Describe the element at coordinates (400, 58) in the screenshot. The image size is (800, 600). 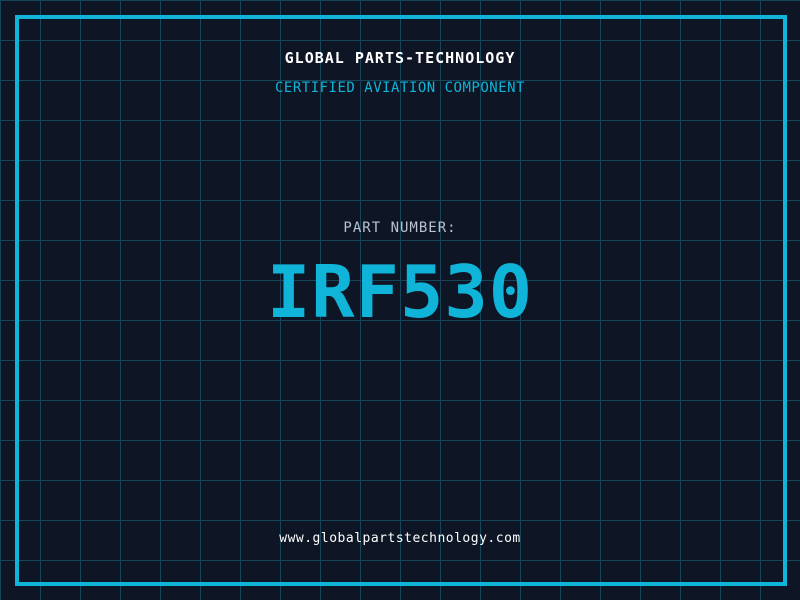
I see `brand-title: GLOBAL PARTS-TECHNOLOGY` at that location.